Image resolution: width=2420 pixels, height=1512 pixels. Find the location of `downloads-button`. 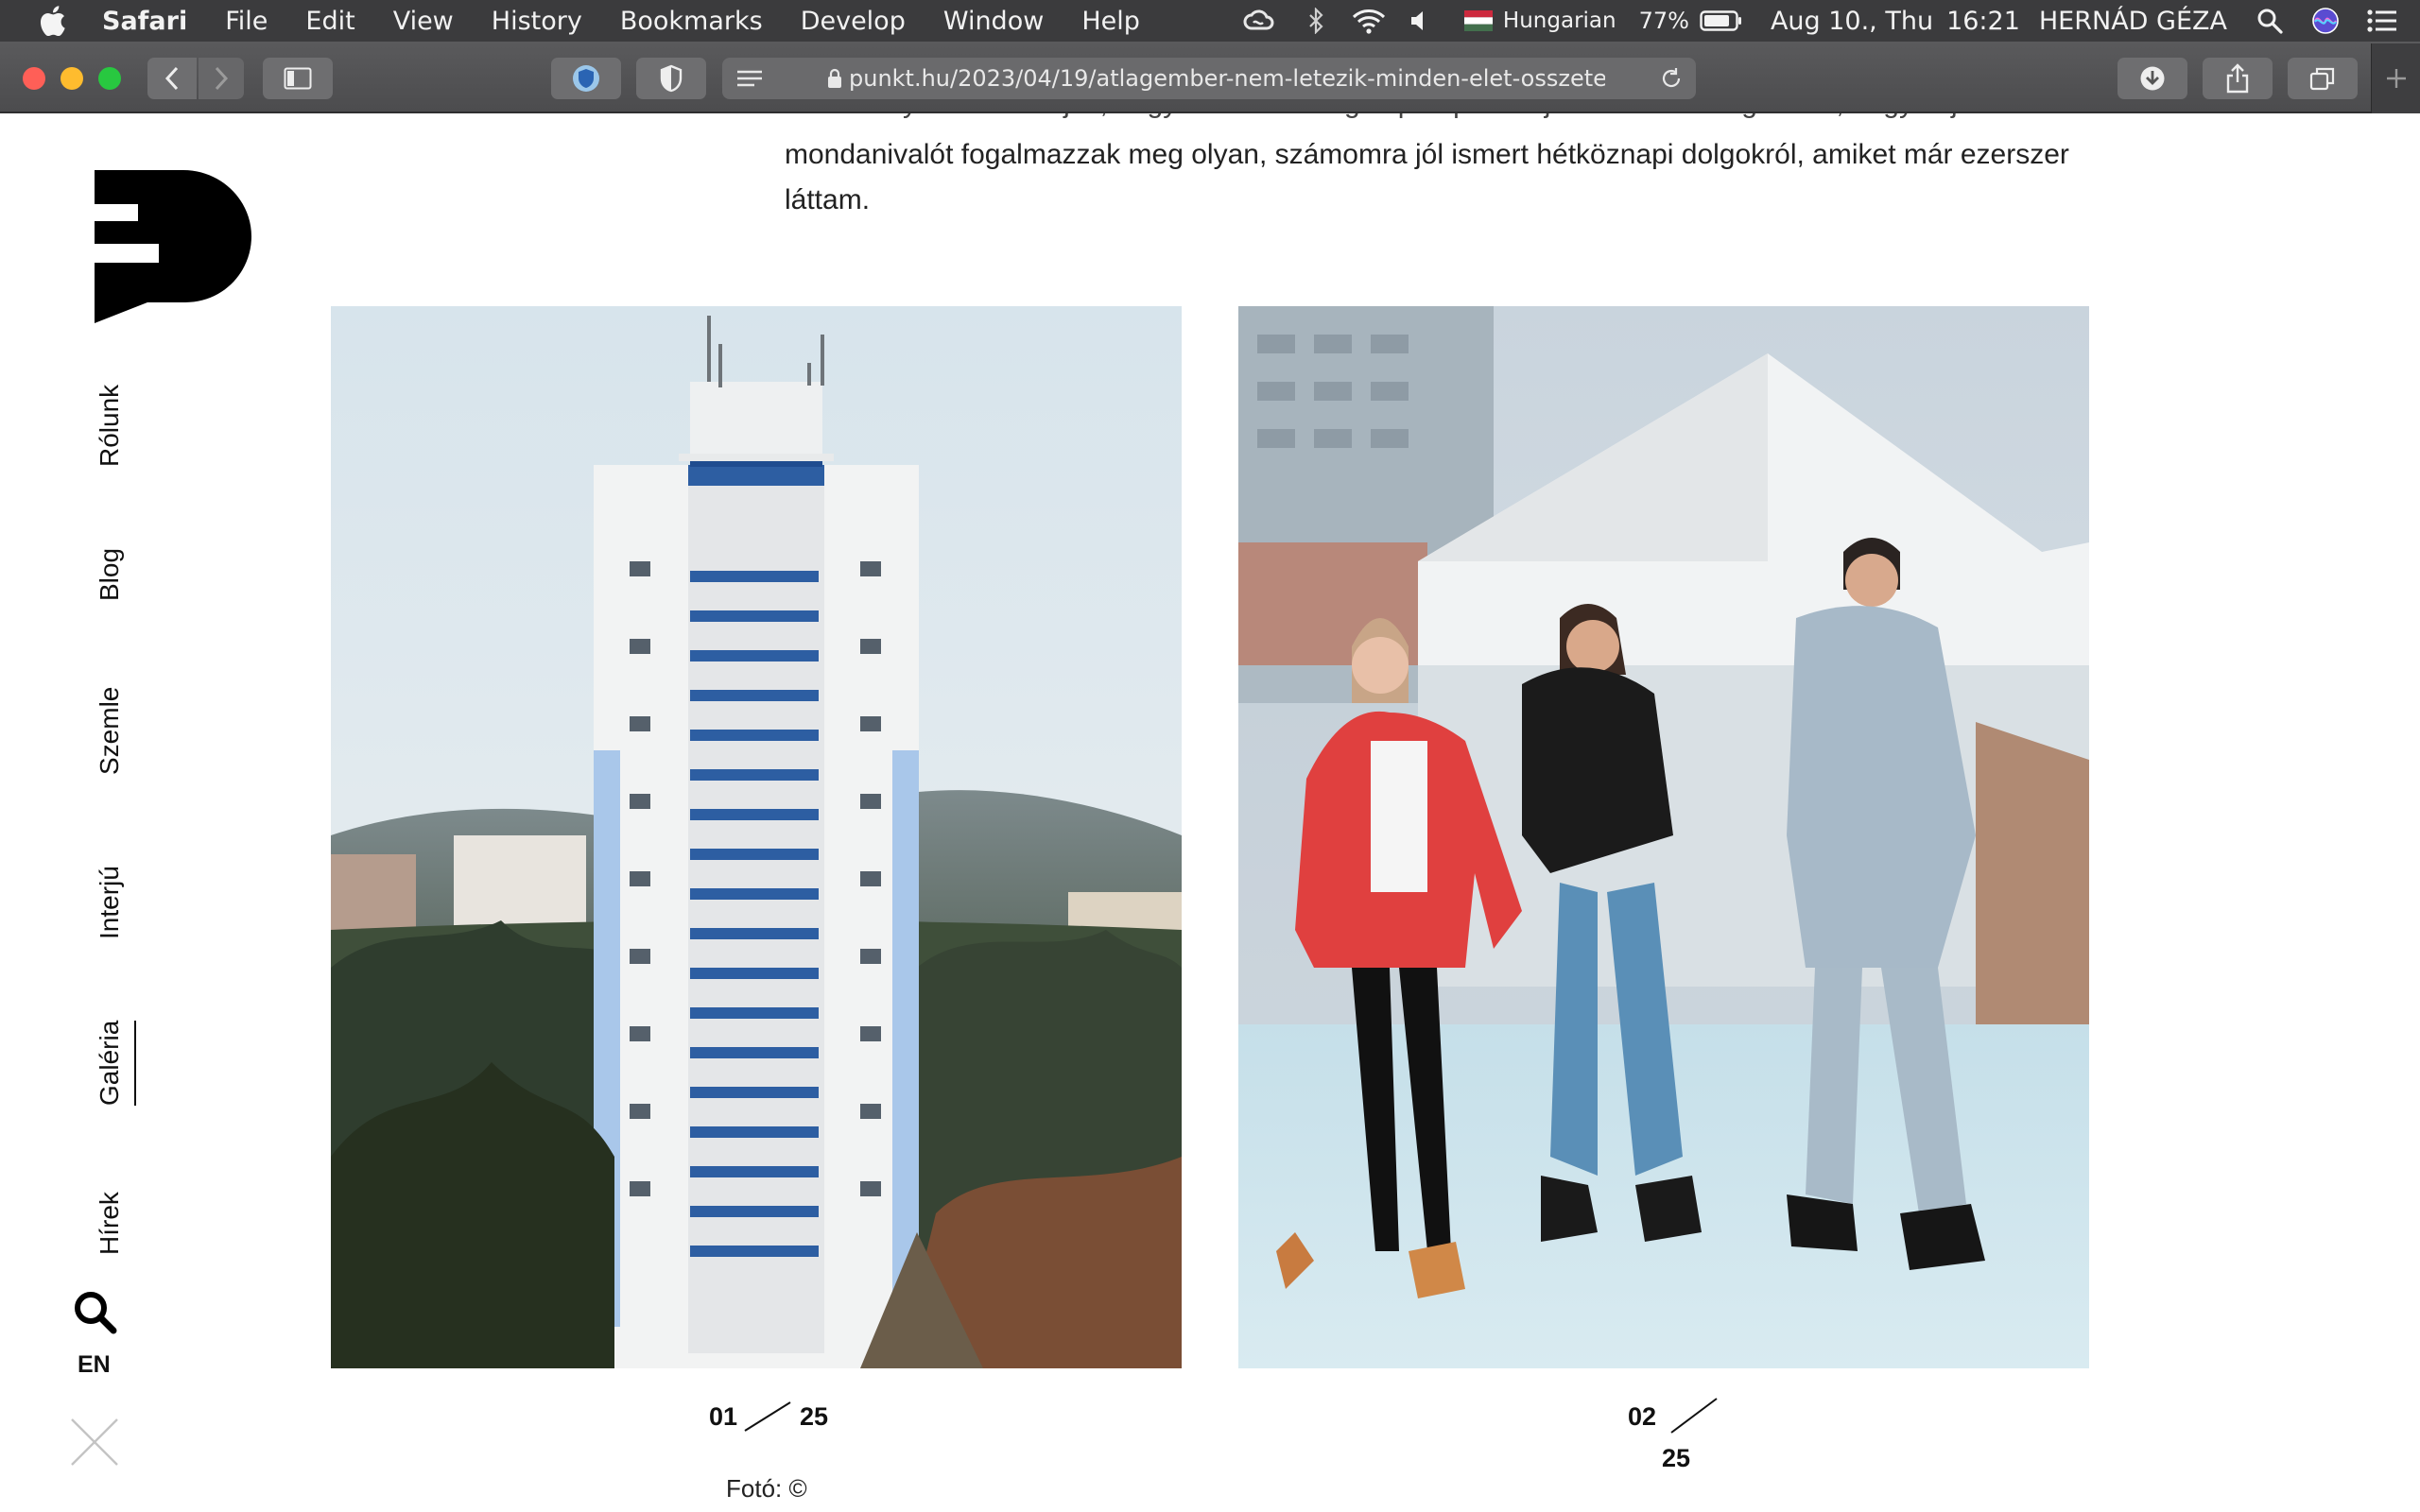

downloads-button is located at coordinates (2152, 78).